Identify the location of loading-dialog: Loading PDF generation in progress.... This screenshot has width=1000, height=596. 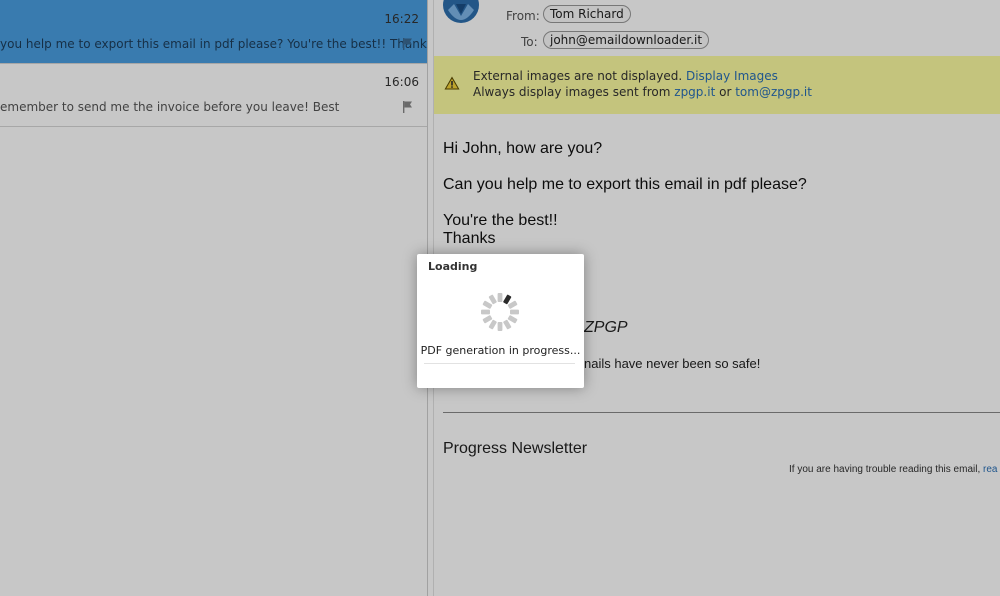
(500, 321).